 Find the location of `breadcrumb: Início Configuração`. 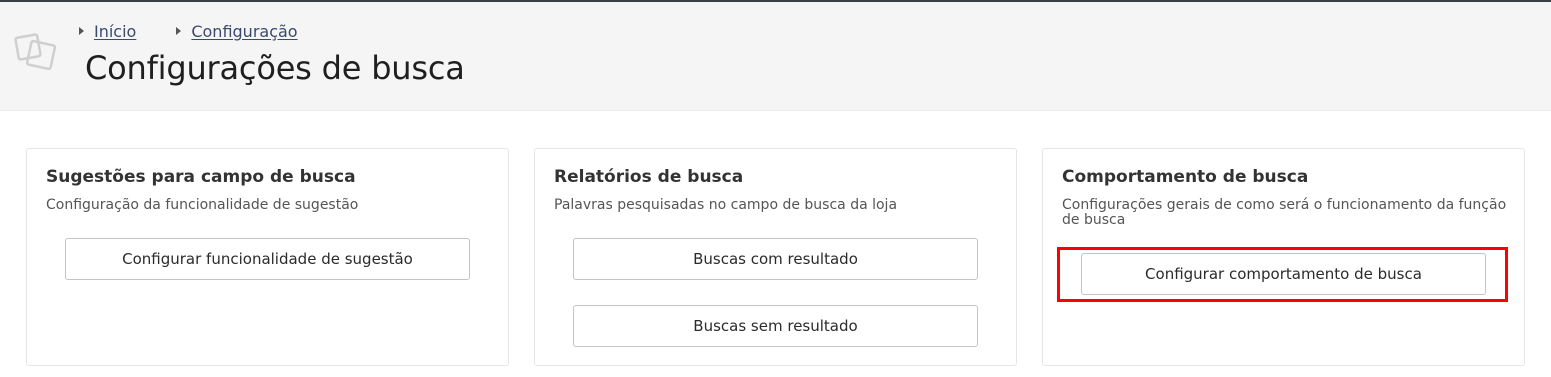

breadcrumb: Início Configuração is located at coordinates (208, 31).